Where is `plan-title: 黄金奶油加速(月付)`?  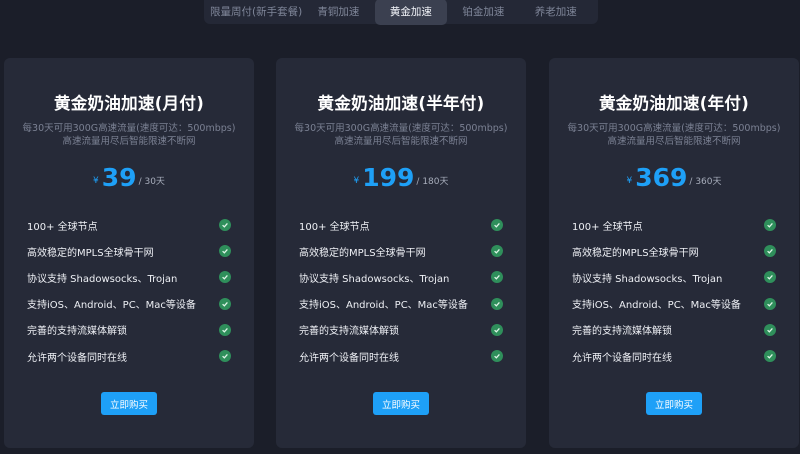
plan-title: 黄金奶油加速(月付) is located at coordinates (129, 103).